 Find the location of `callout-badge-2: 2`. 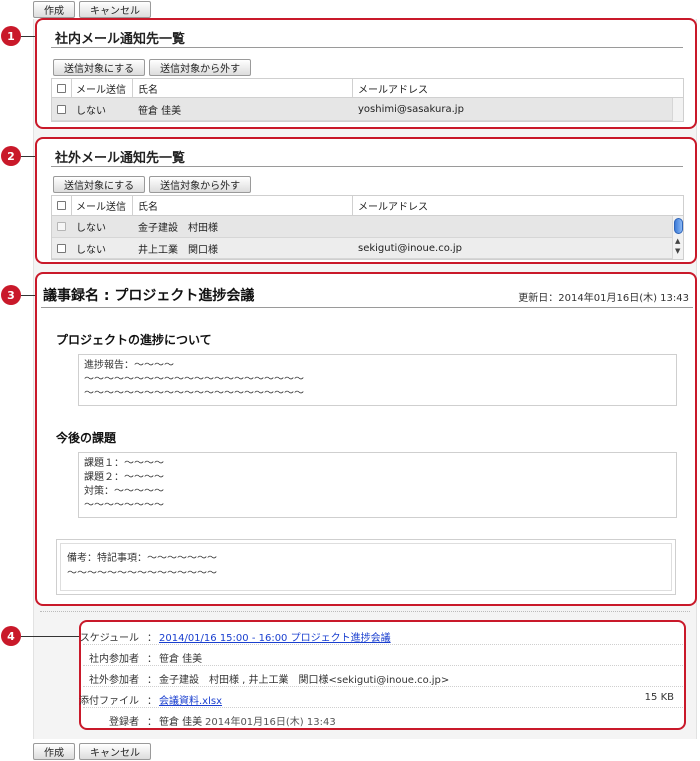

callout-badge-2: 2 is located at coordinates (11, 156).